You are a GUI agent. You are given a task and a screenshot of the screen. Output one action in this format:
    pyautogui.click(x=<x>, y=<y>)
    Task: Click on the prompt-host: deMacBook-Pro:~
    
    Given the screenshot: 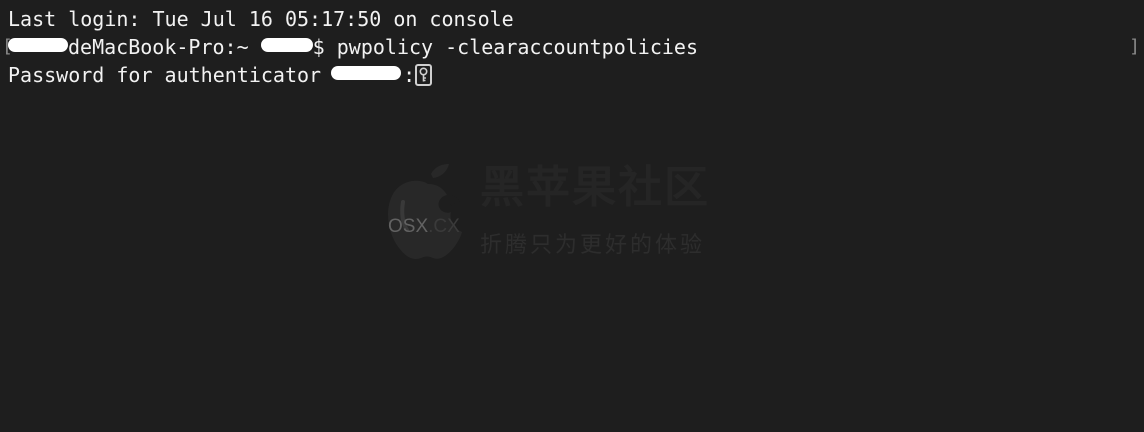 What is the action you would take?
    pyautogui.click(x=158, y=47)
    